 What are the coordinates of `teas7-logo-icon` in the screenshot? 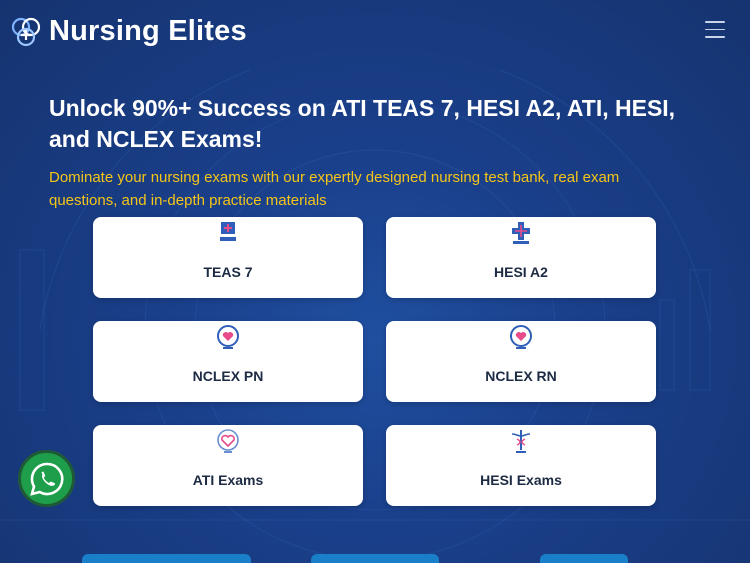 It's located at (228, 231).